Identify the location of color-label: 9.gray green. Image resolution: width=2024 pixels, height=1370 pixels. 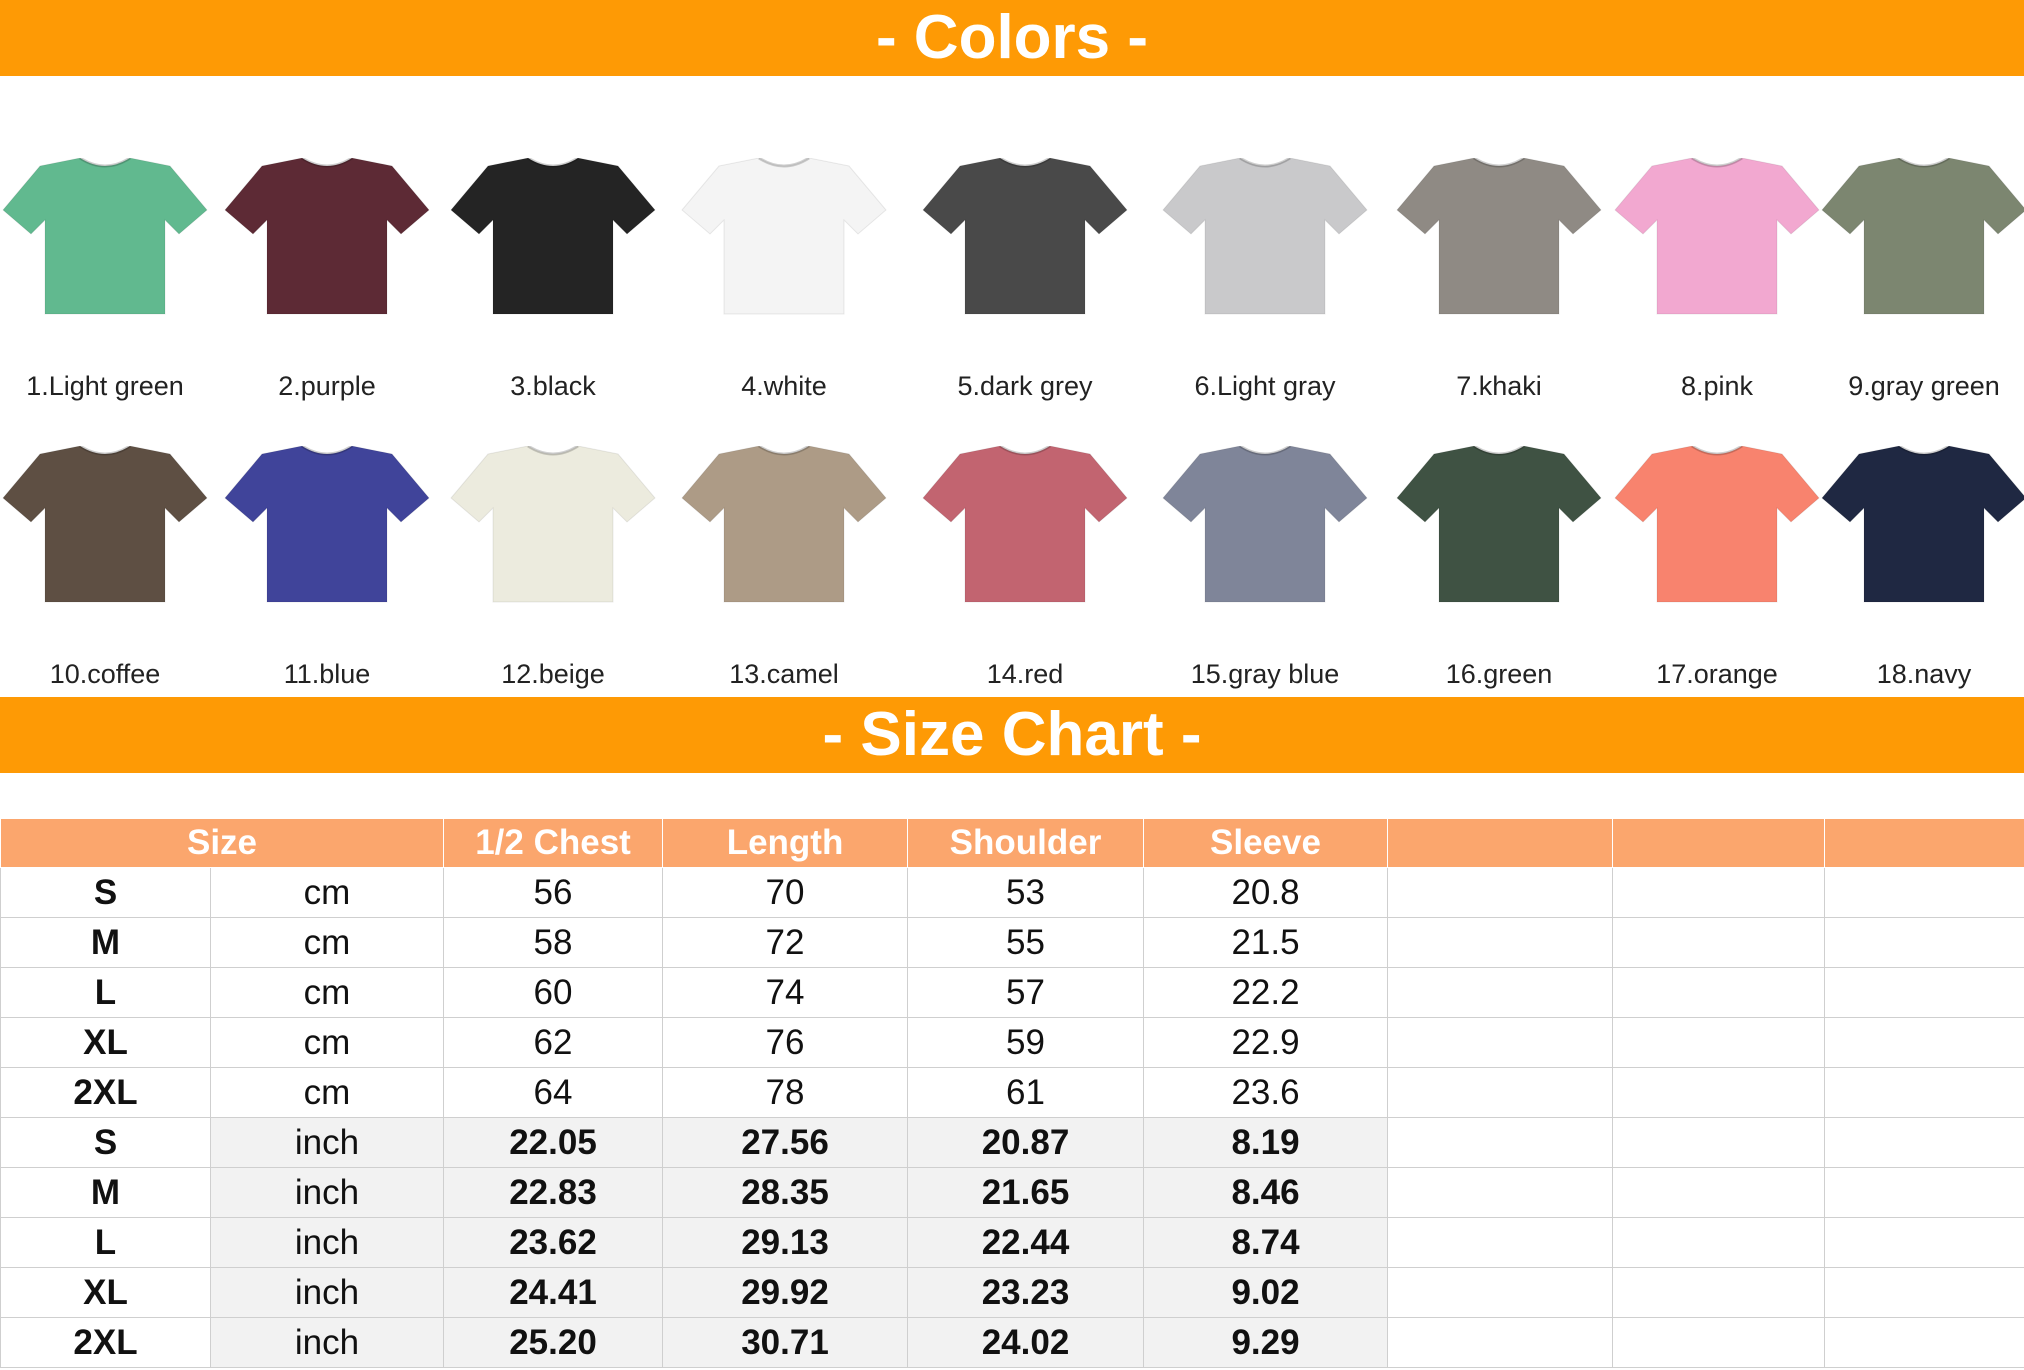
(1924, 386).